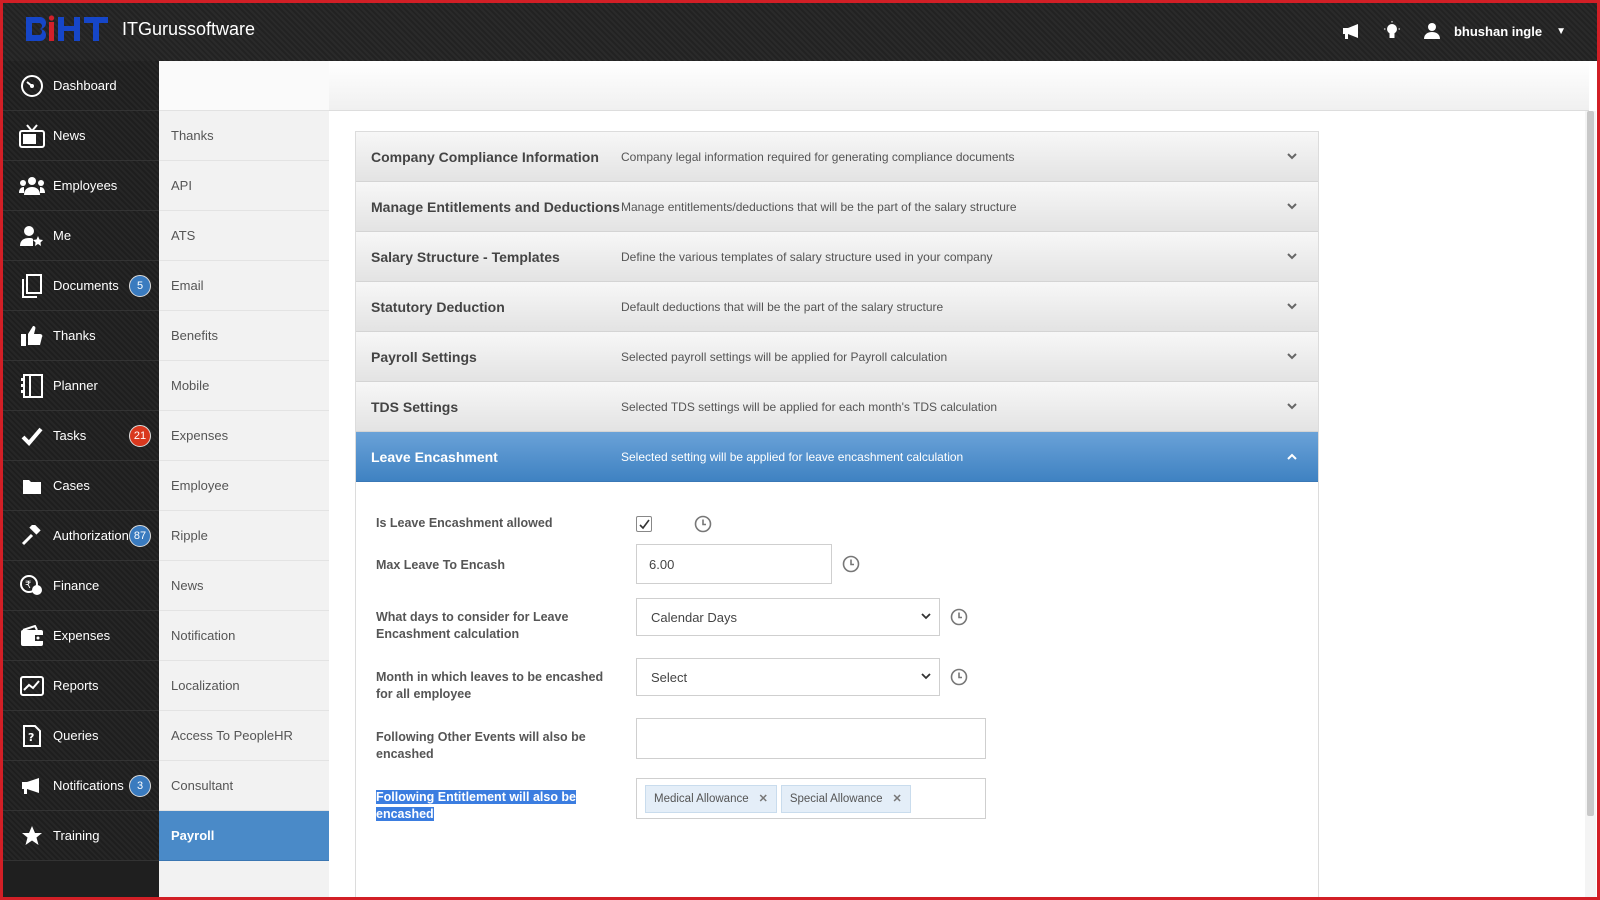 The width and height of the screenshot is (1600, 900). What do you see at coordinates (81, 236) in the screenshot?
I see `sidebar-item-me: Me` at bounding box center [81, 236].